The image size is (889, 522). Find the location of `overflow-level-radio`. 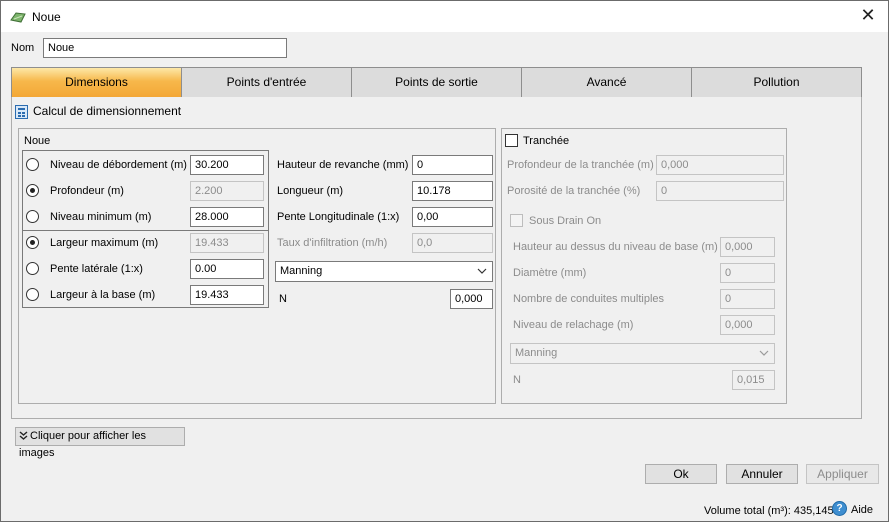

overflow-level-radio is located at coordinates (32, 164).